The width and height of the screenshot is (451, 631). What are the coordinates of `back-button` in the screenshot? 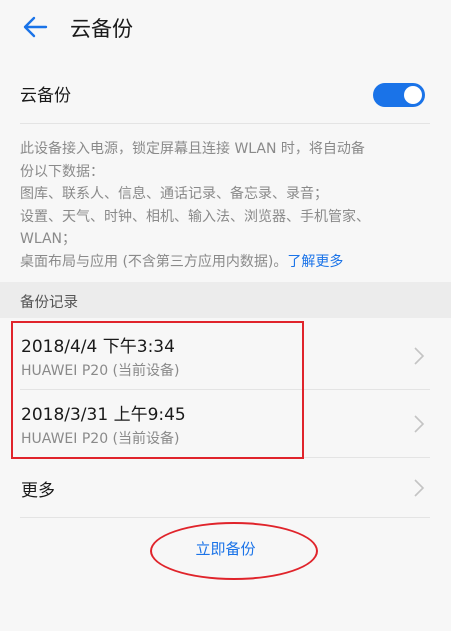 It's located at (35, 27).